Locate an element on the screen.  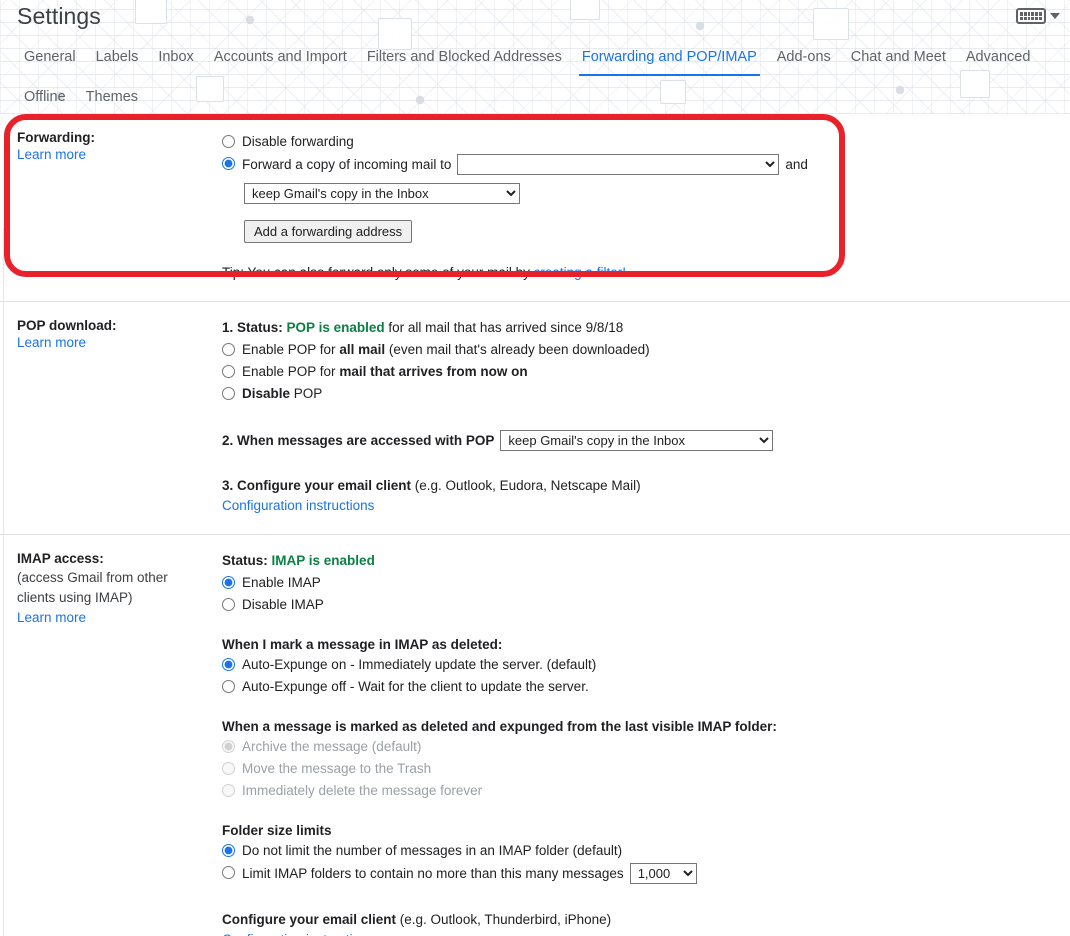
option-expunged-delete-label: Immediately delete the message forever is located at coordinates (362, 790).